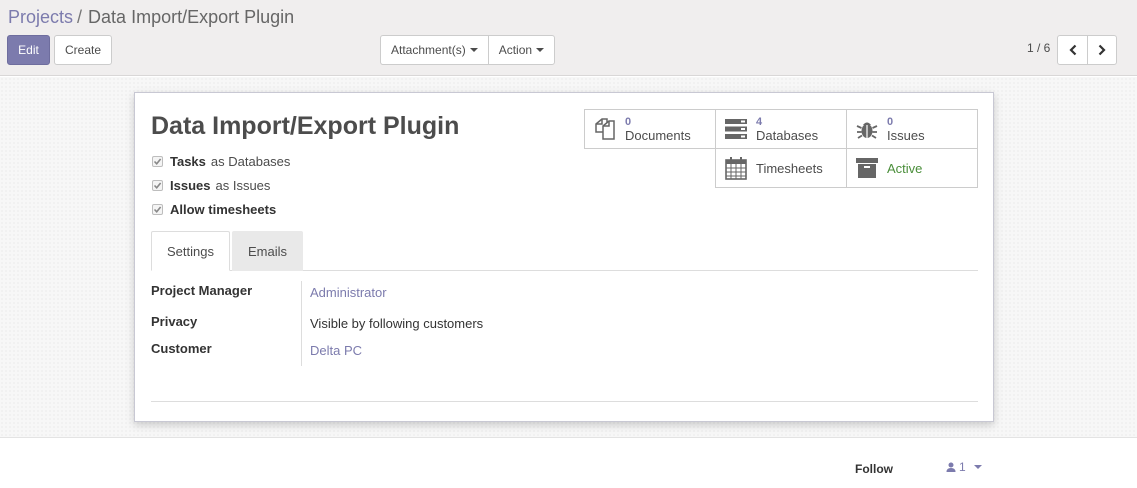 The width and height of the screenshot is (1137, 488). I want to click on issues-label: Issues, so click(190, 185).